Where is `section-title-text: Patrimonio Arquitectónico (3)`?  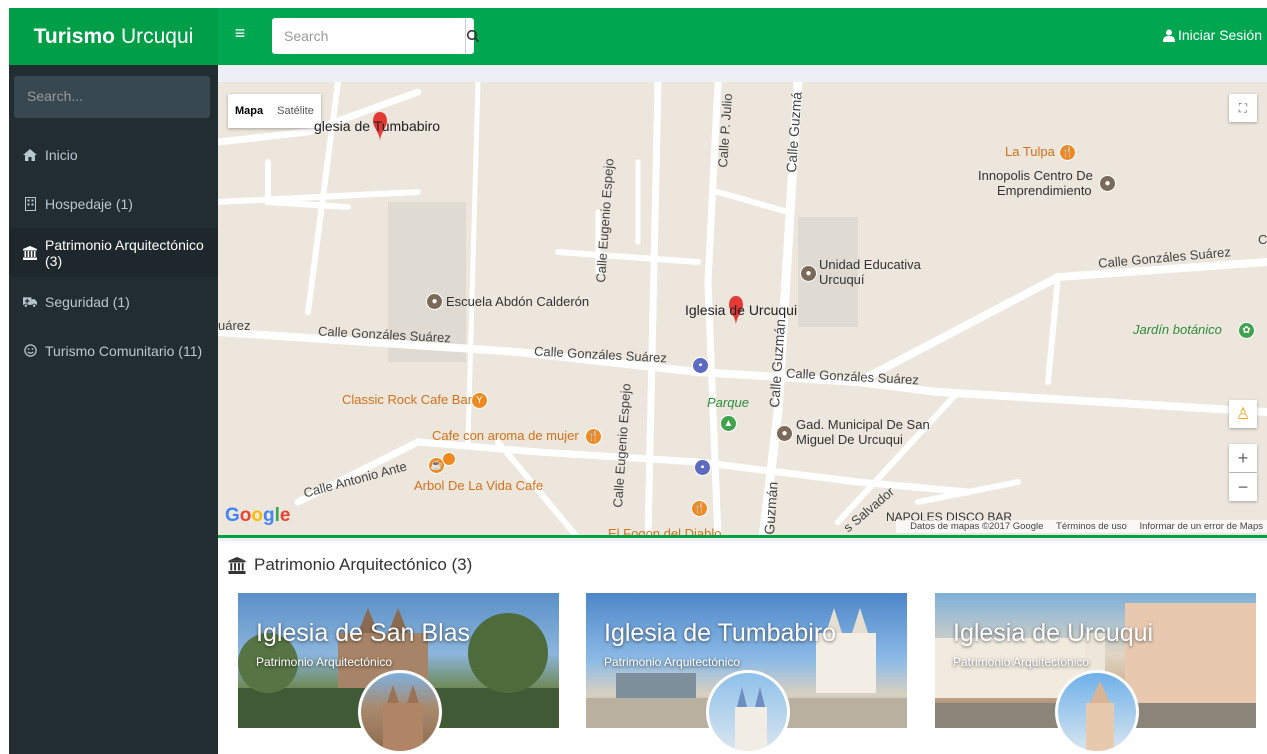 section-title-text: Patrimonio Arquitectónico (3) is located at coordinates (363, 564).